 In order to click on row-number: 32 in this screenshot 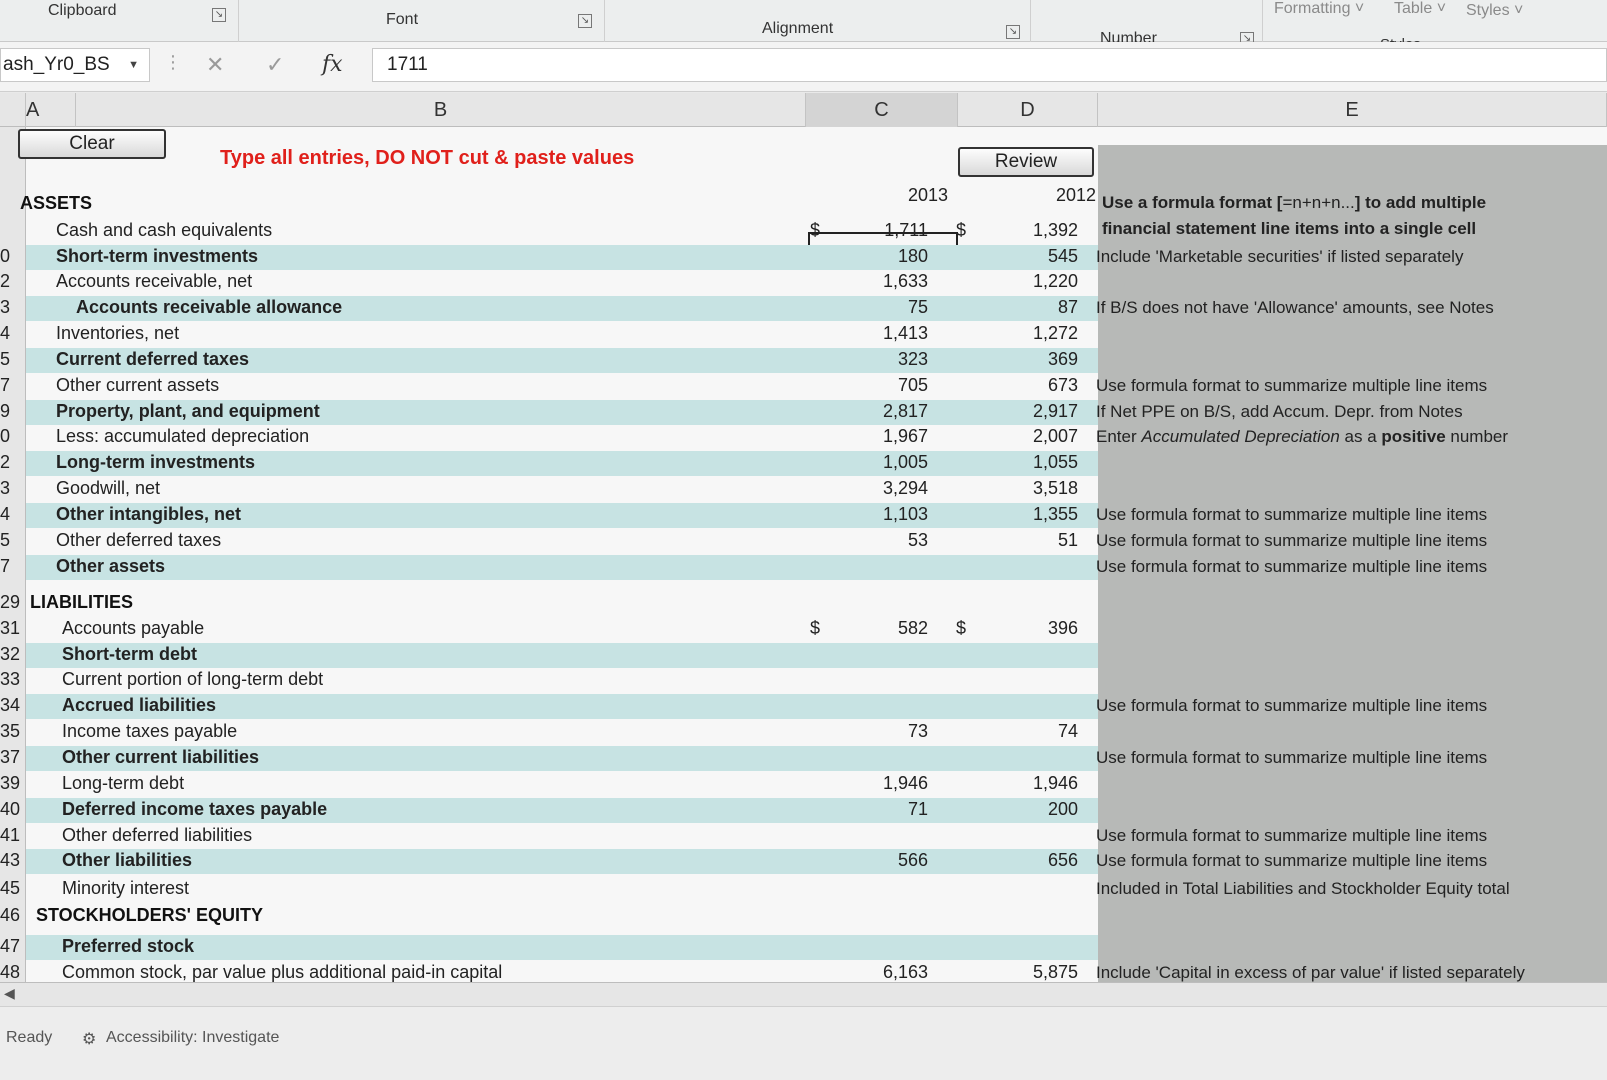, I will do `click(13, 654)`.